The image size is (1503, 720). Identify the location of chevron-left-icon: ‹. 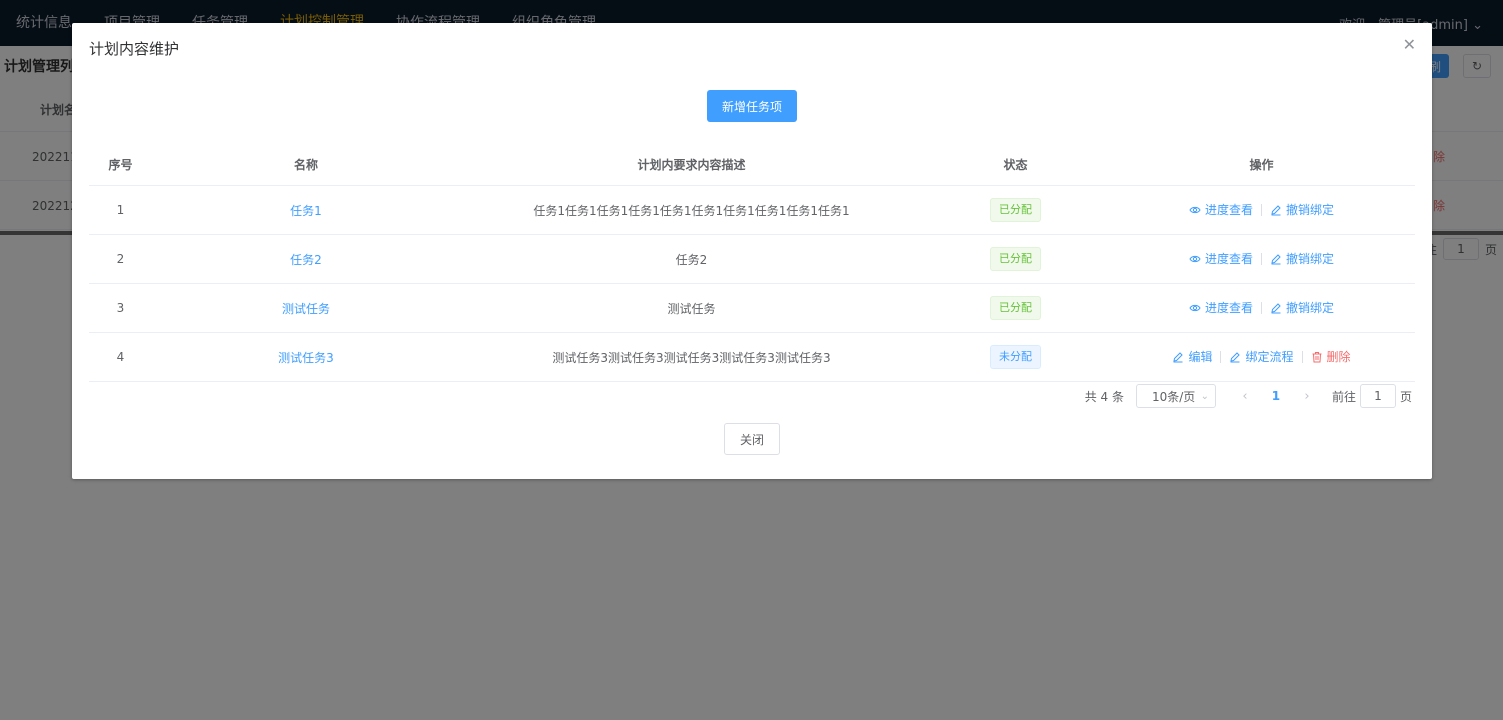
(1245, 396).